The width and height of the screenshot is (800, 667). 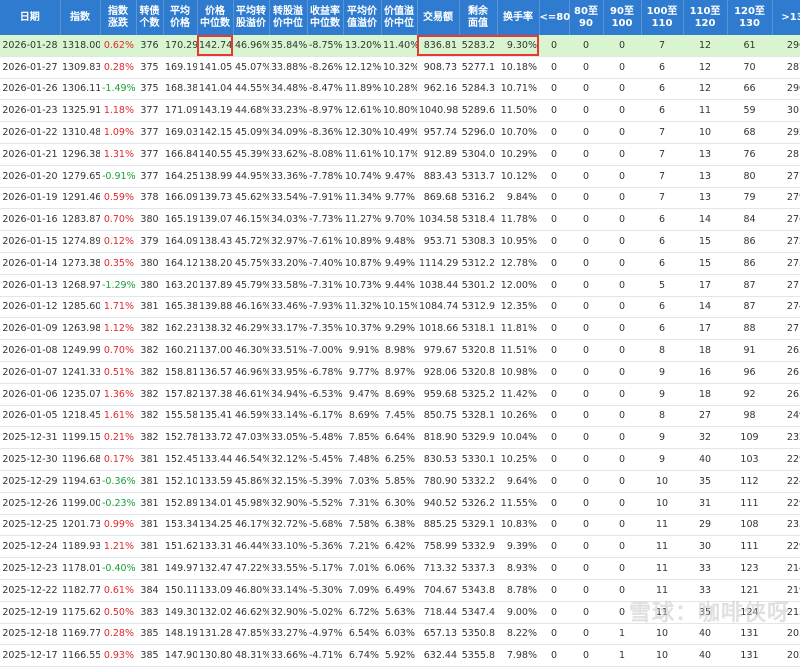 I want to click on cell-turn: 8.93%, so click(x=518, y=568).